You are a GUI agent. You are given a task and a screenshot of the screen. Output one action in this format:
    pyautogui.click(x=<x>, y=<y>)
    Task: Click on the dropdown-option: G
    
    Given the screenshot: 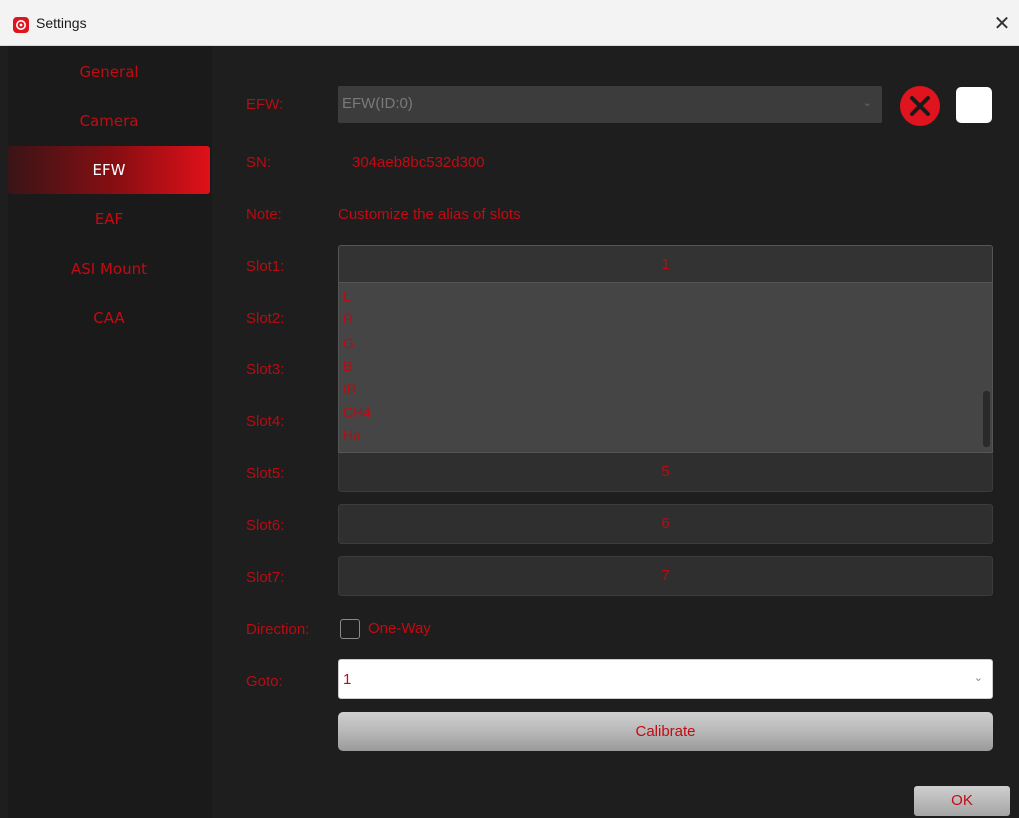 What is the action you would take?
    pyautogui.click(x=348, y=343)
    